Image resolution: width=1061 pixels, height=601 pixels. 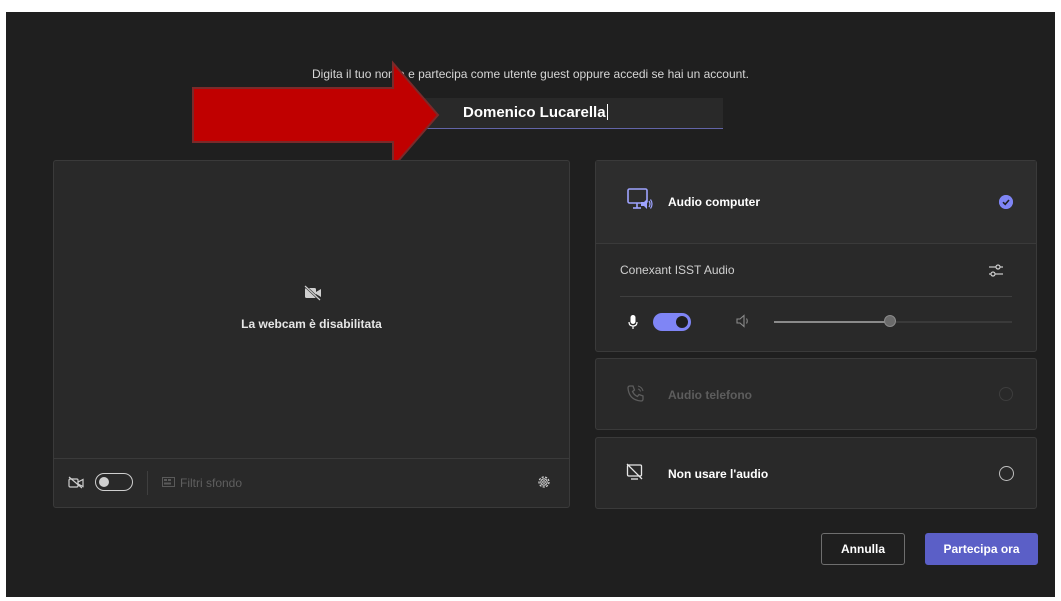 I want to click on microphone-icon, so click(x=633, y=322).